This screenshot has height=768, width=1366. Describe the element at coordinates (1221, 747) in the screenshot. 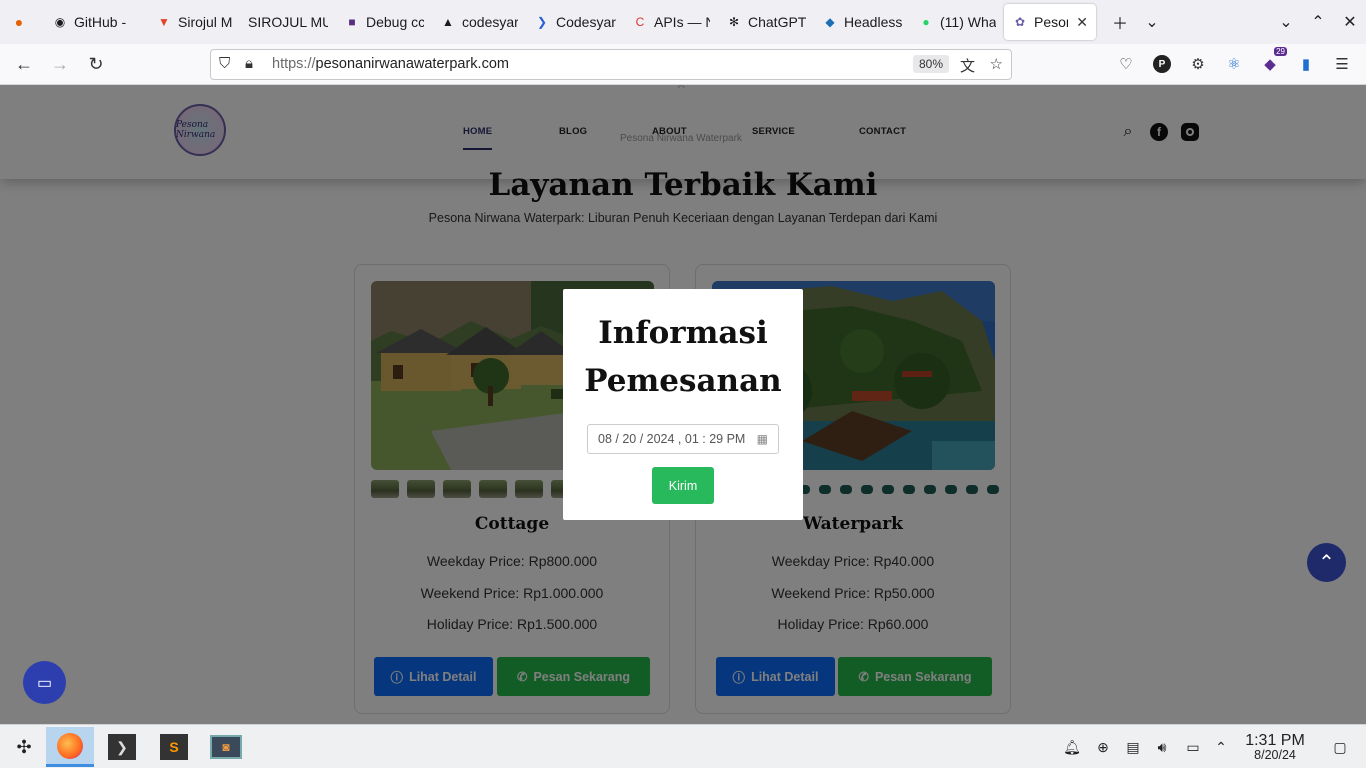

I see `tray-expand-chevron-icon: ⌃` at that location.